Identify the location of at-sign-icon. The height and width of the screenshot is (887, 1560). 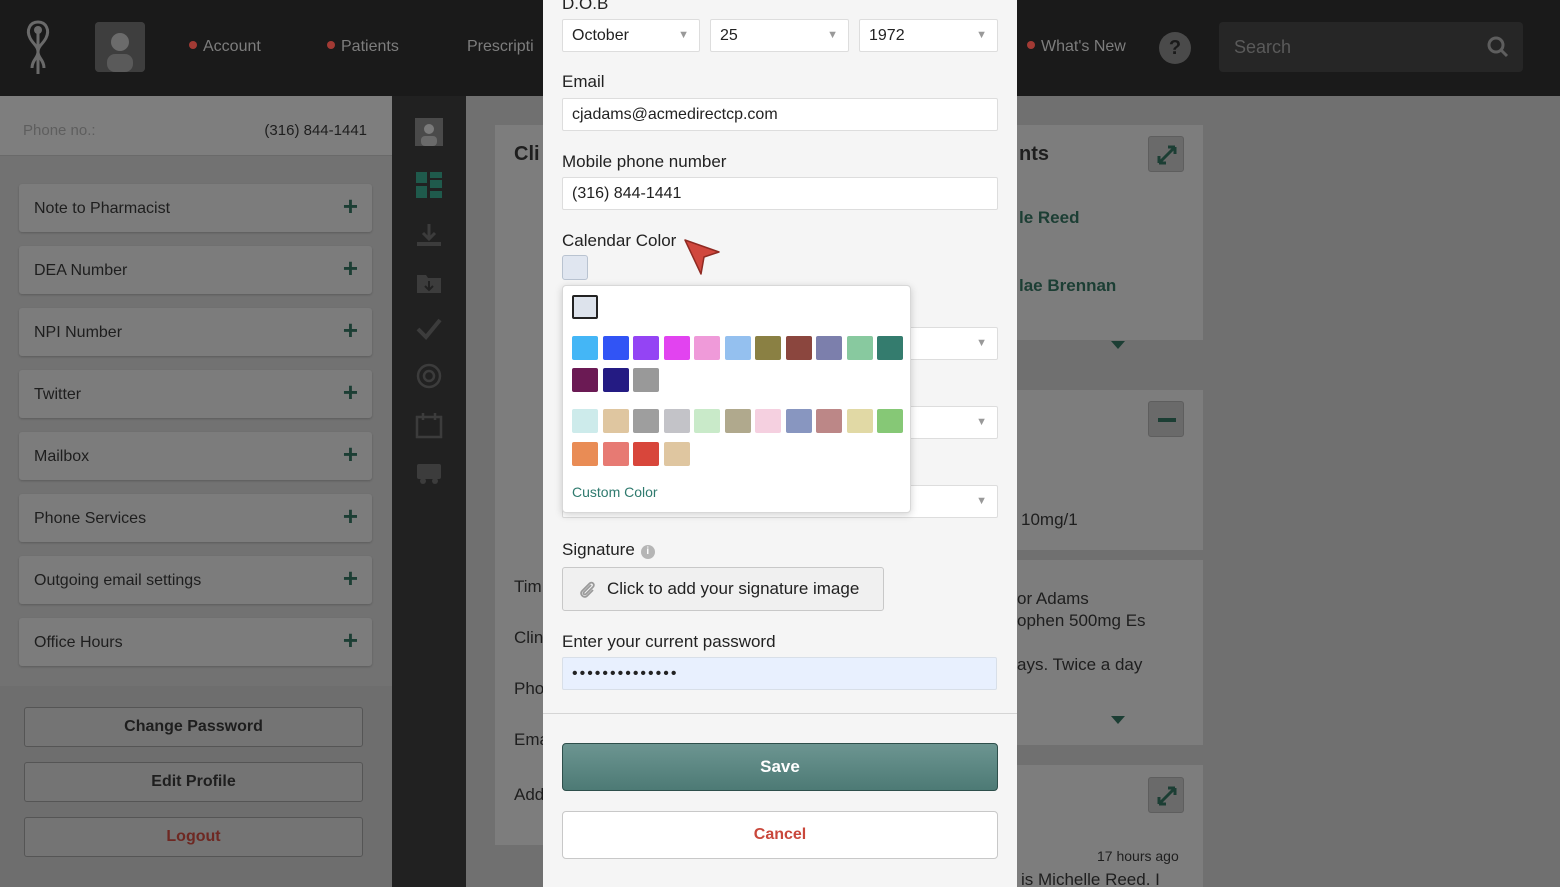
(429, 376).